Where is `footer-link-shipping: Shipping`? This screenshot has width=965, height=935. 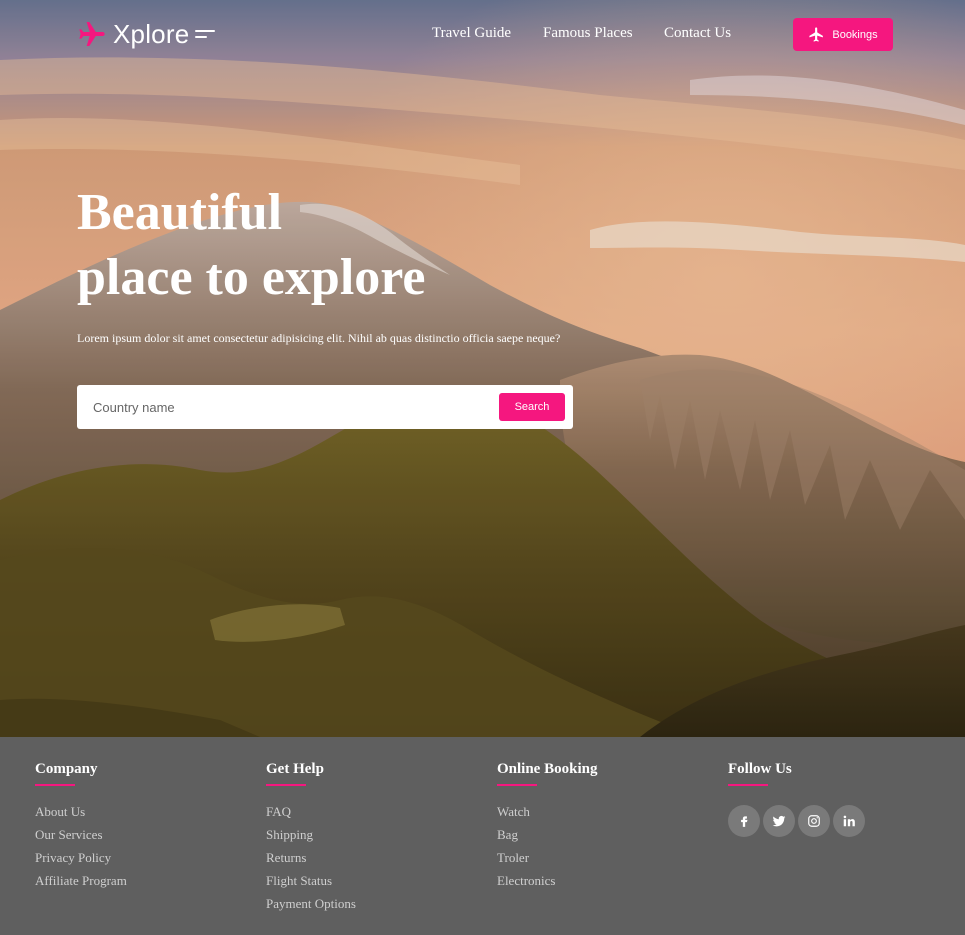 footer-link-shipping: Shipping is located at coordinates (289, 834).